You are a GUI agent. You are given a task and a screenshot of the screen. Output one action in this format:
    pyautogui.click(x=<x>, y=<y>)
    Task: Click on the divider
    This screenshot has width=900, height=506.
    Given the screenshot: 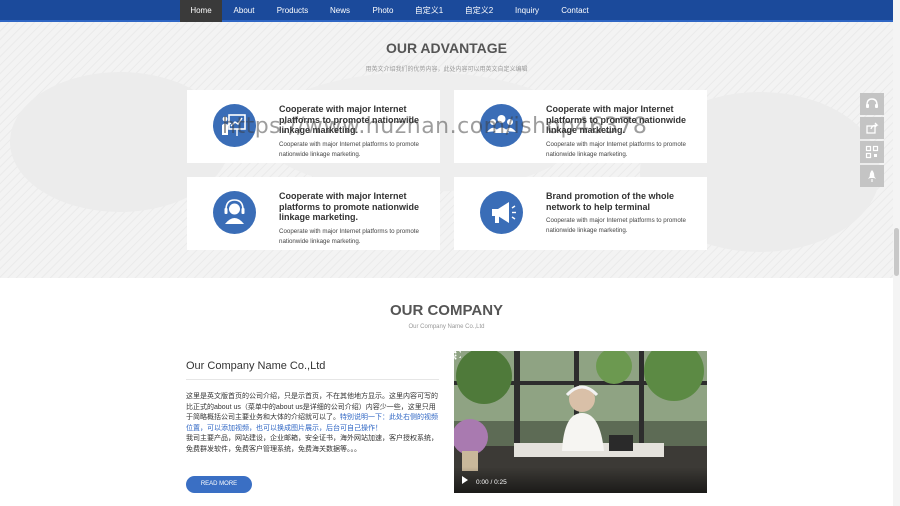 What is the action you would take?
    pyautogui.click(x=312, y=379)
    